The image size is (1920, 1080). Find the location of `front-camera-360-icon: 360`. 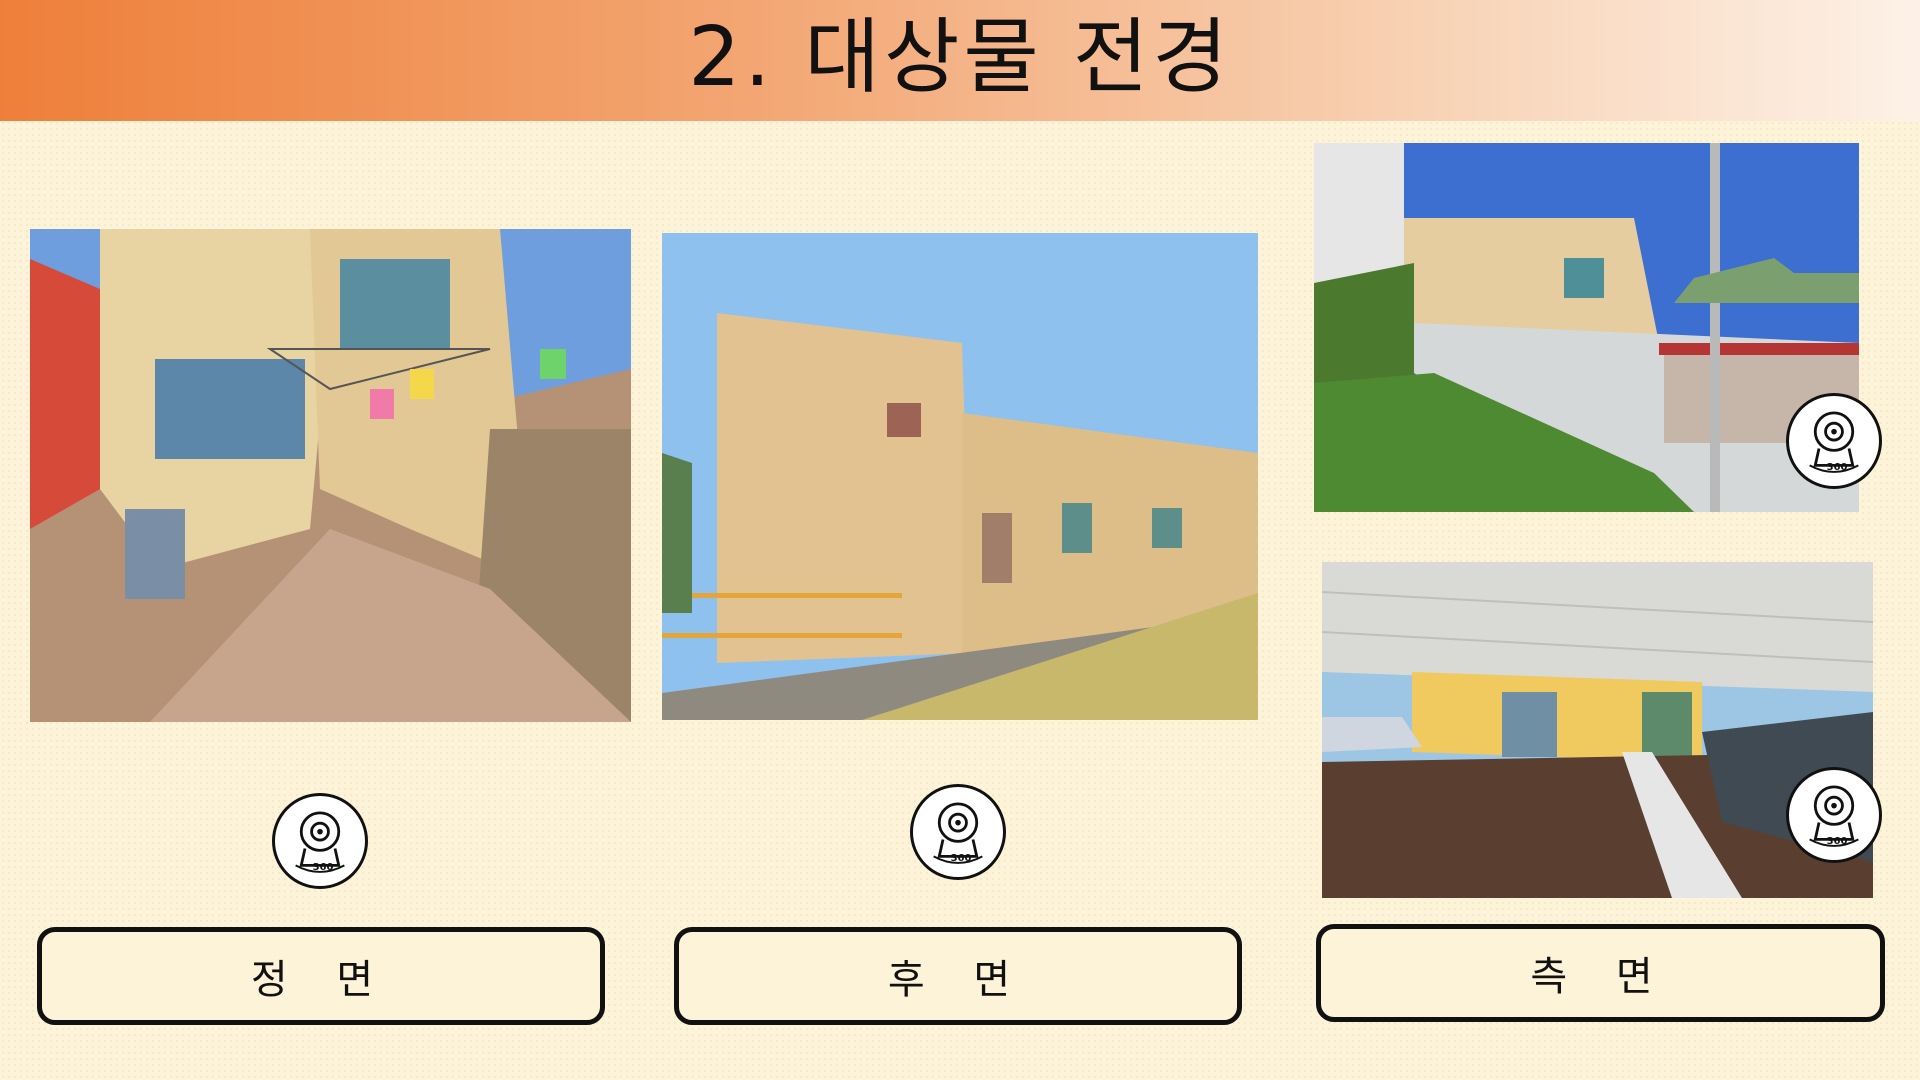

front-camera-360-icon: 360 is located at coordinates (320, 841).